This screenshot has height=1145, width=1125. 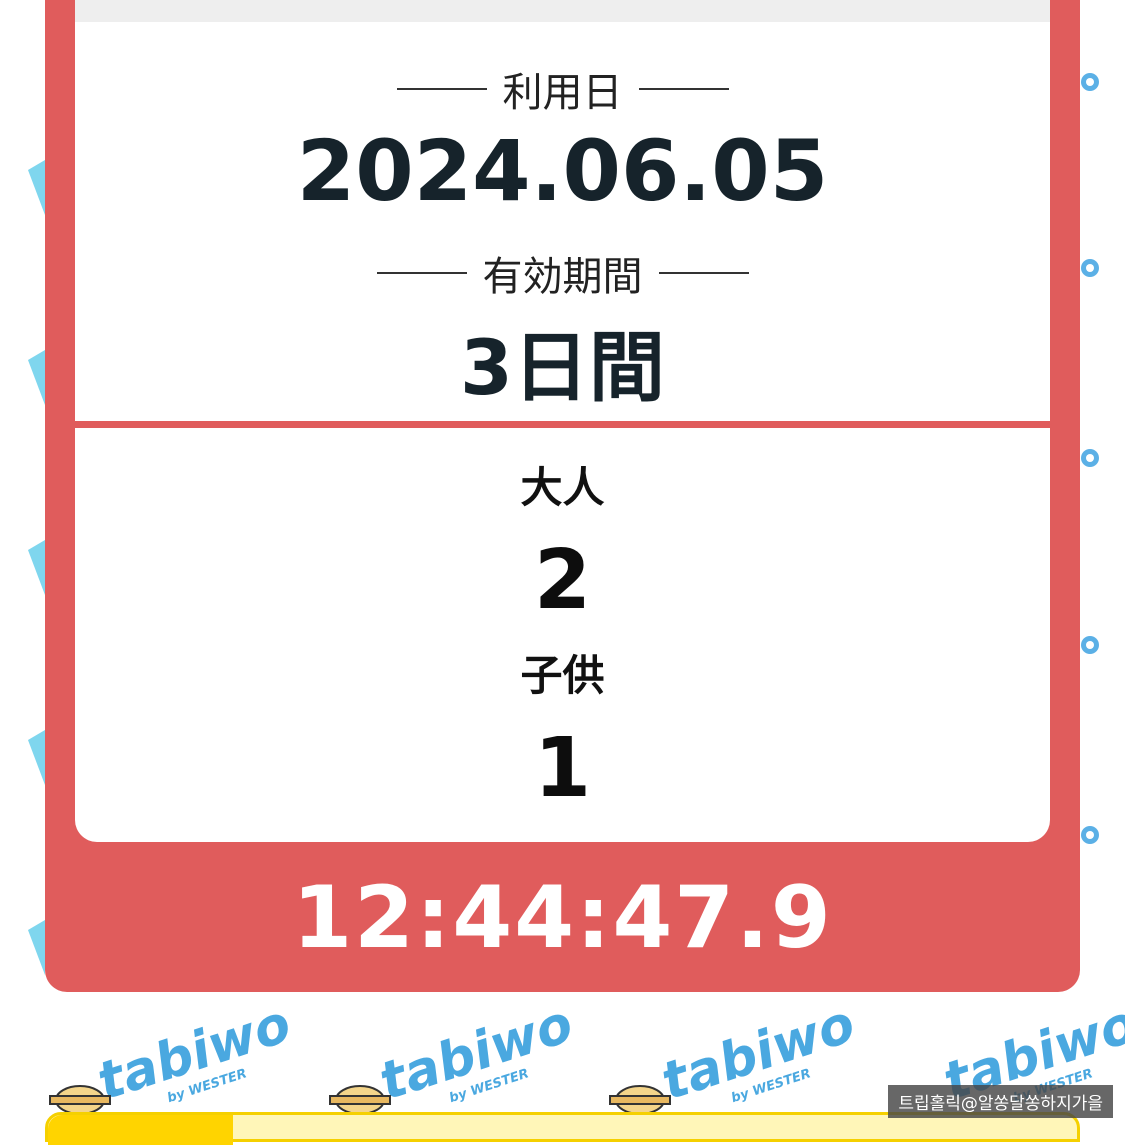 I want to click on usage-date-label-row: 利用日, so click(x=562, y=89).